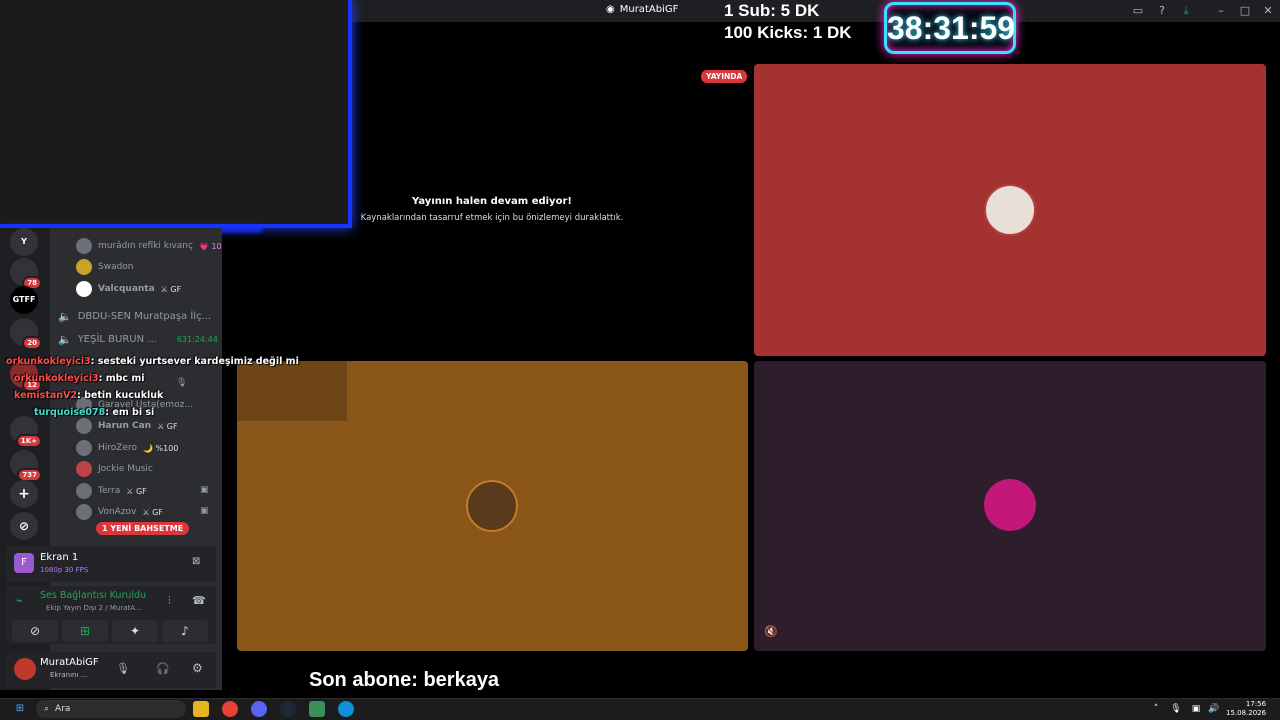 The image size is (1280, 720). Describe the element at coordinates (1176, 709) in the screenshot. I see `tray-mic-icon: 🎙` at that location.